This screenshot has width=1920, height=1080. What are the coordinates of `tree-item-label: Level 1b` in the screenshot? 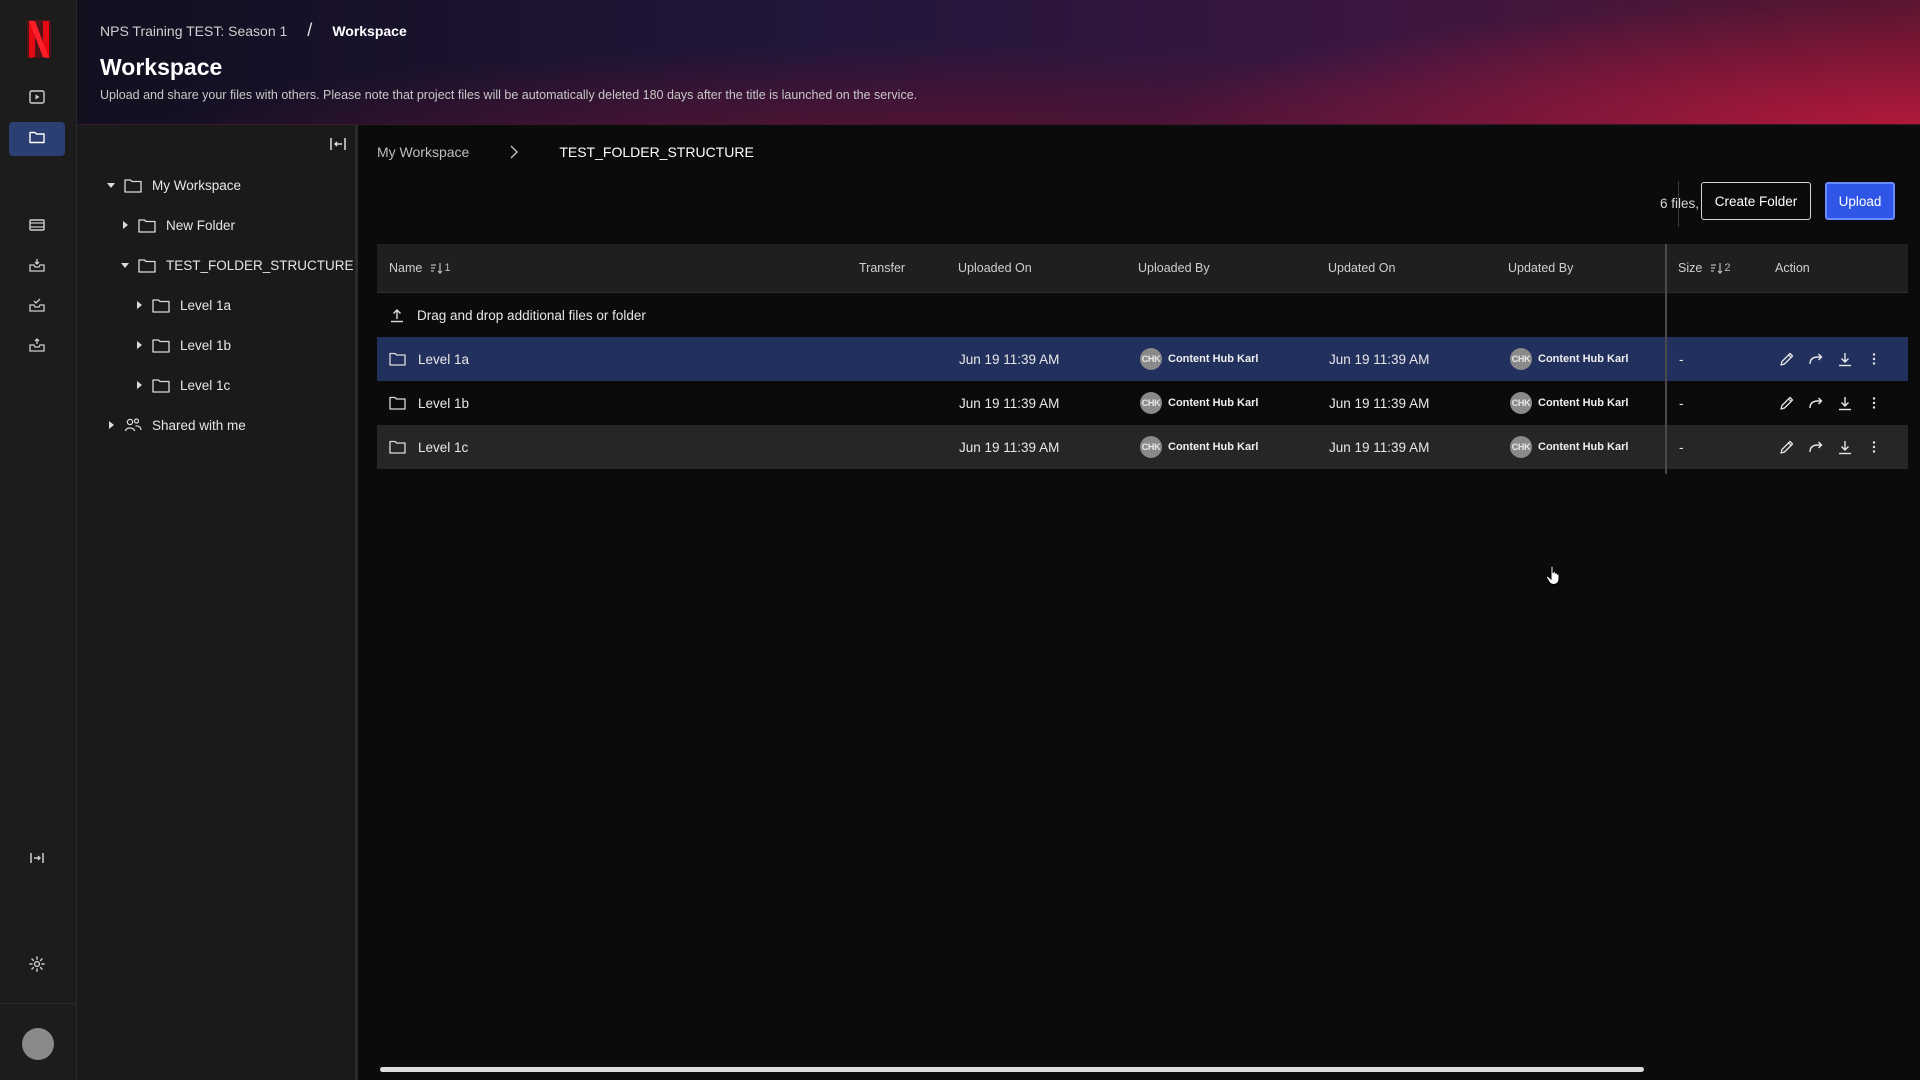 It's located at (206, 345).